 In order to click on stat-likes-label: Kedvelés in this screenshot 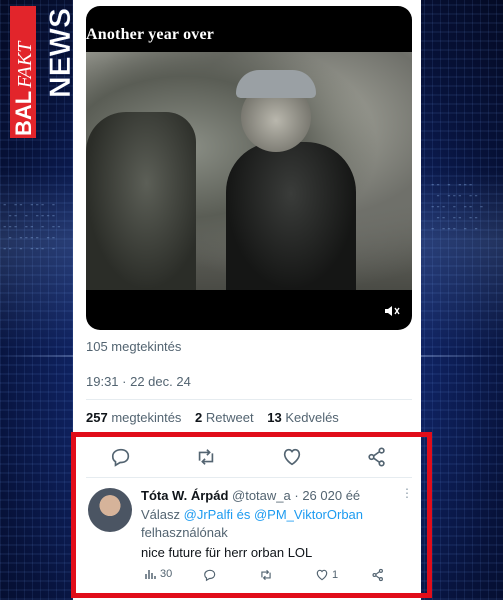, I will do `click(312, 417)`.